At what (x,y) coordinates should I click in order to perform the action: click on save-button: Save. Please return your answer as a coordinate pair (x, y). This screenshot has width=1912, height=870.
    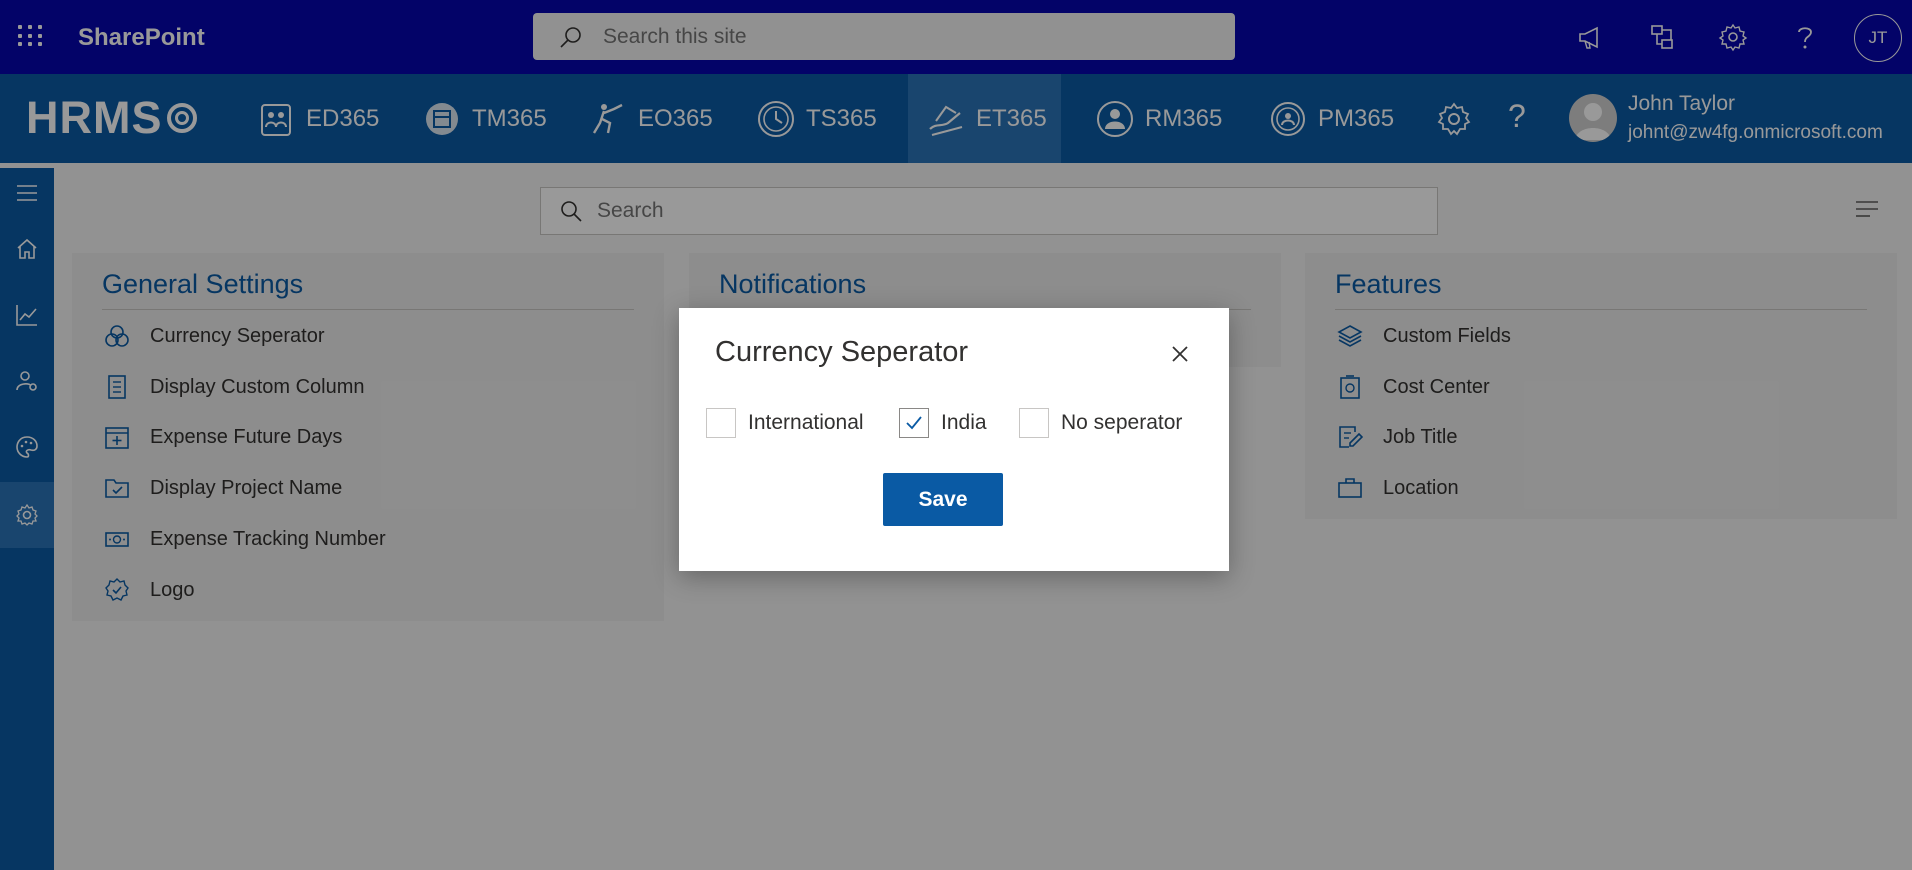
    Looking at the image, I should click on (943, 499).